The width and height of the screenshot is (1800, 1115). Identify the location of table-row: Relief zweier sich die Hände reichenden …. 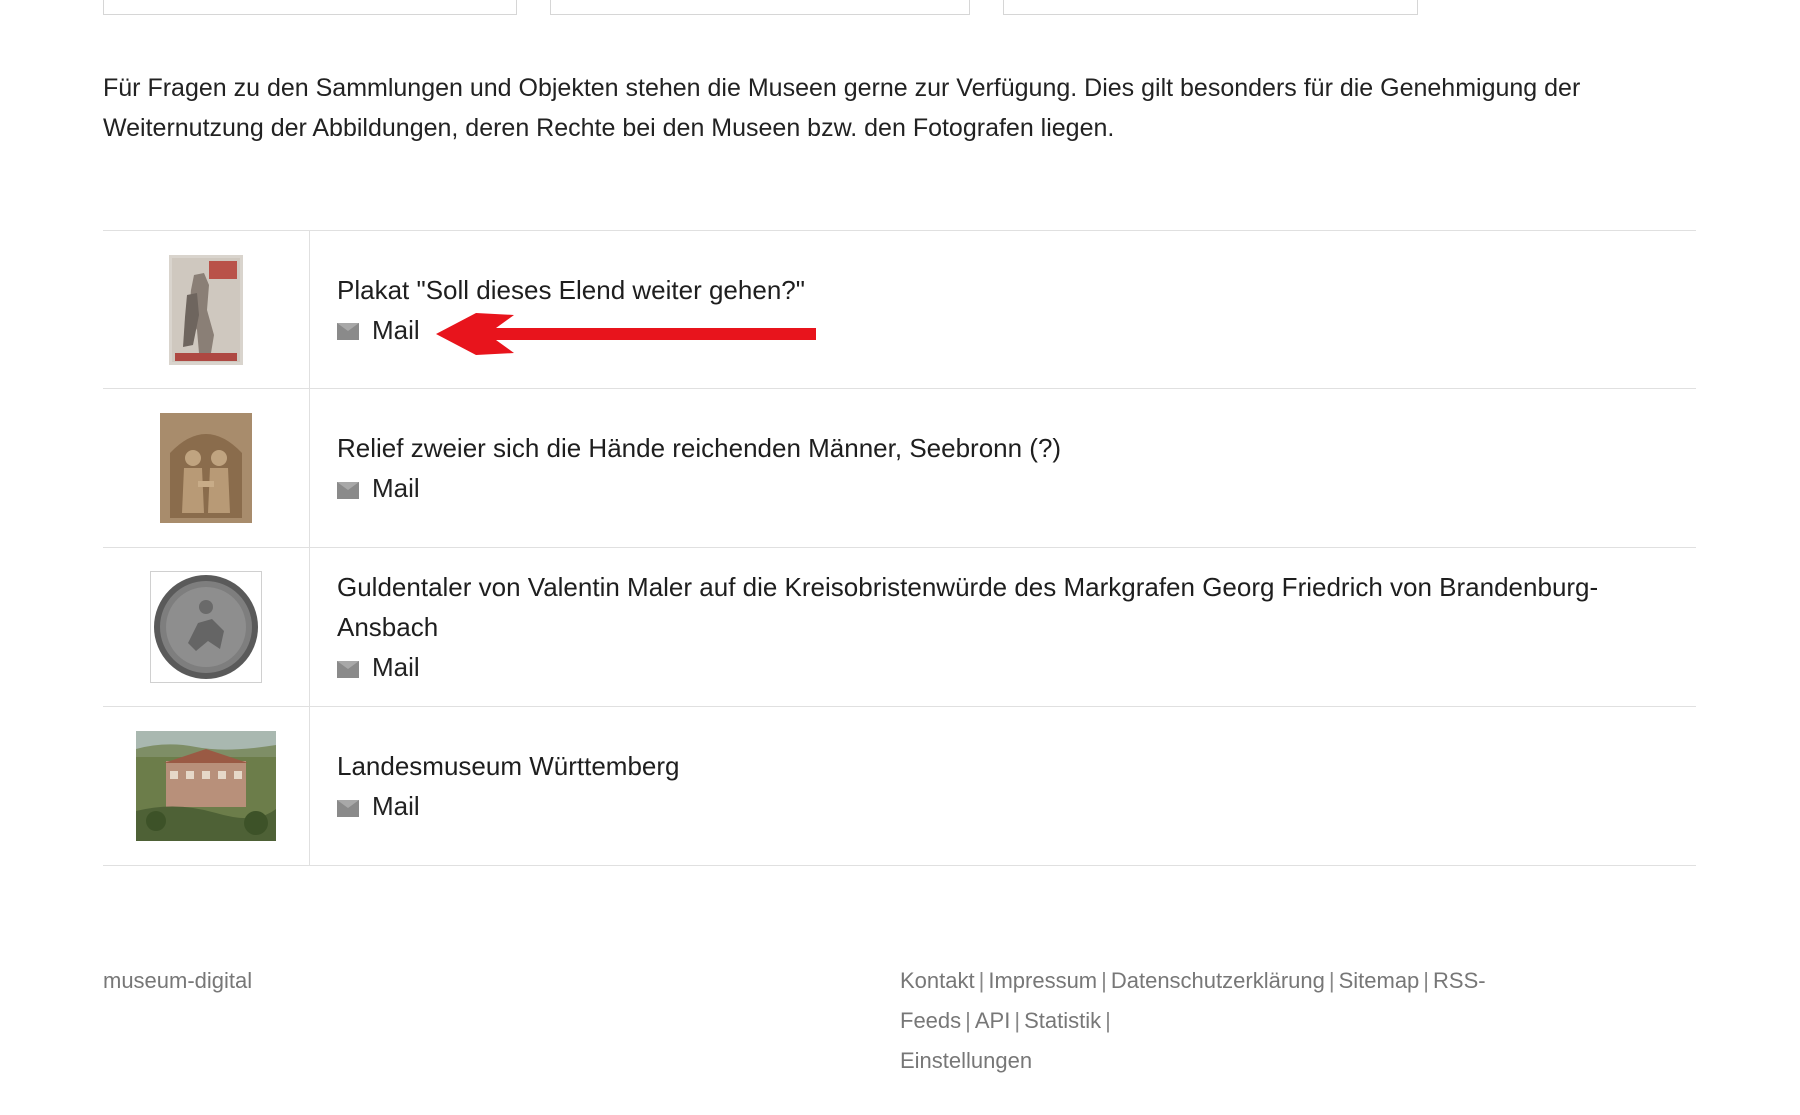
(899, 468).